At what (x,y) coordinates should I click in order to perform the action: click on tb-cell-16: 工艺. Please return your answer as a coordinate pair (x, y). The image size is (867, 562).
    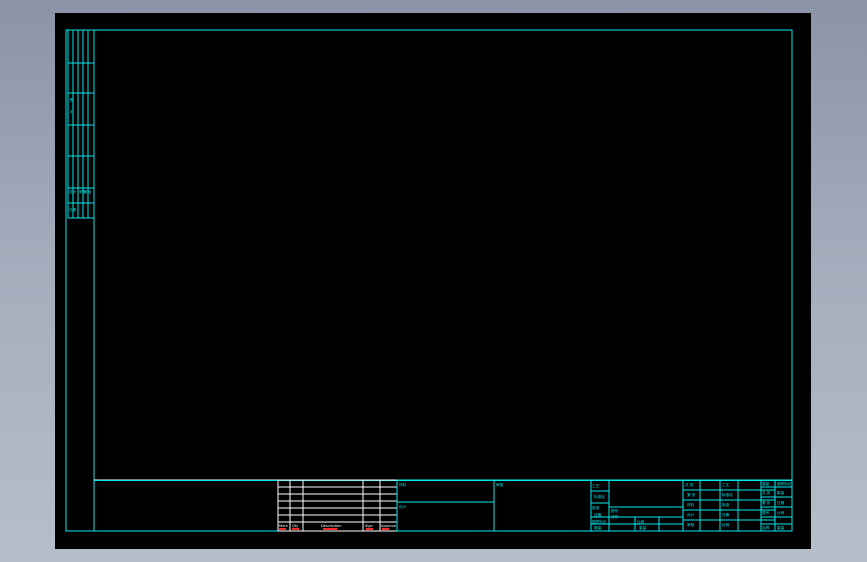
    Looking at the image, I should click on (726, 484).